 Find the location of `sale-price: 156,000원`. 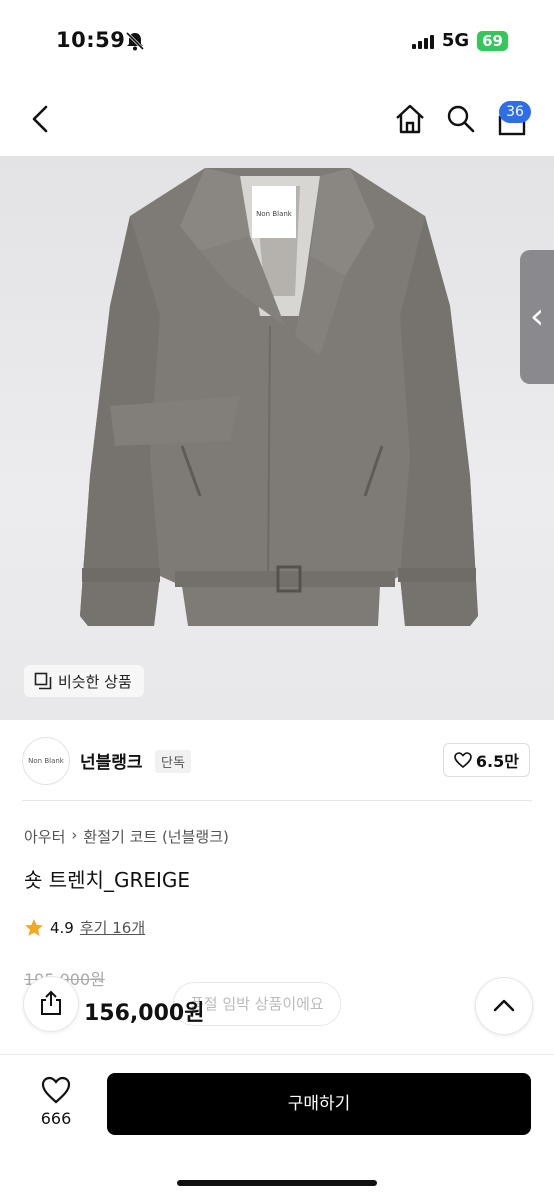

sale-price: 156,000원 is located at coordinates (144, 1013).